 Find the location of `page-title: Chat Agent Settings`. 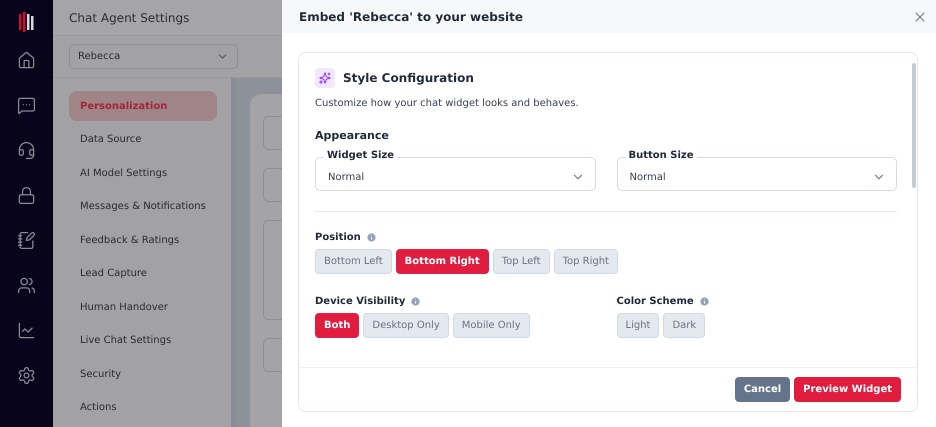

page-title: Chat Agent Settings is located at coordinates (129, 17).